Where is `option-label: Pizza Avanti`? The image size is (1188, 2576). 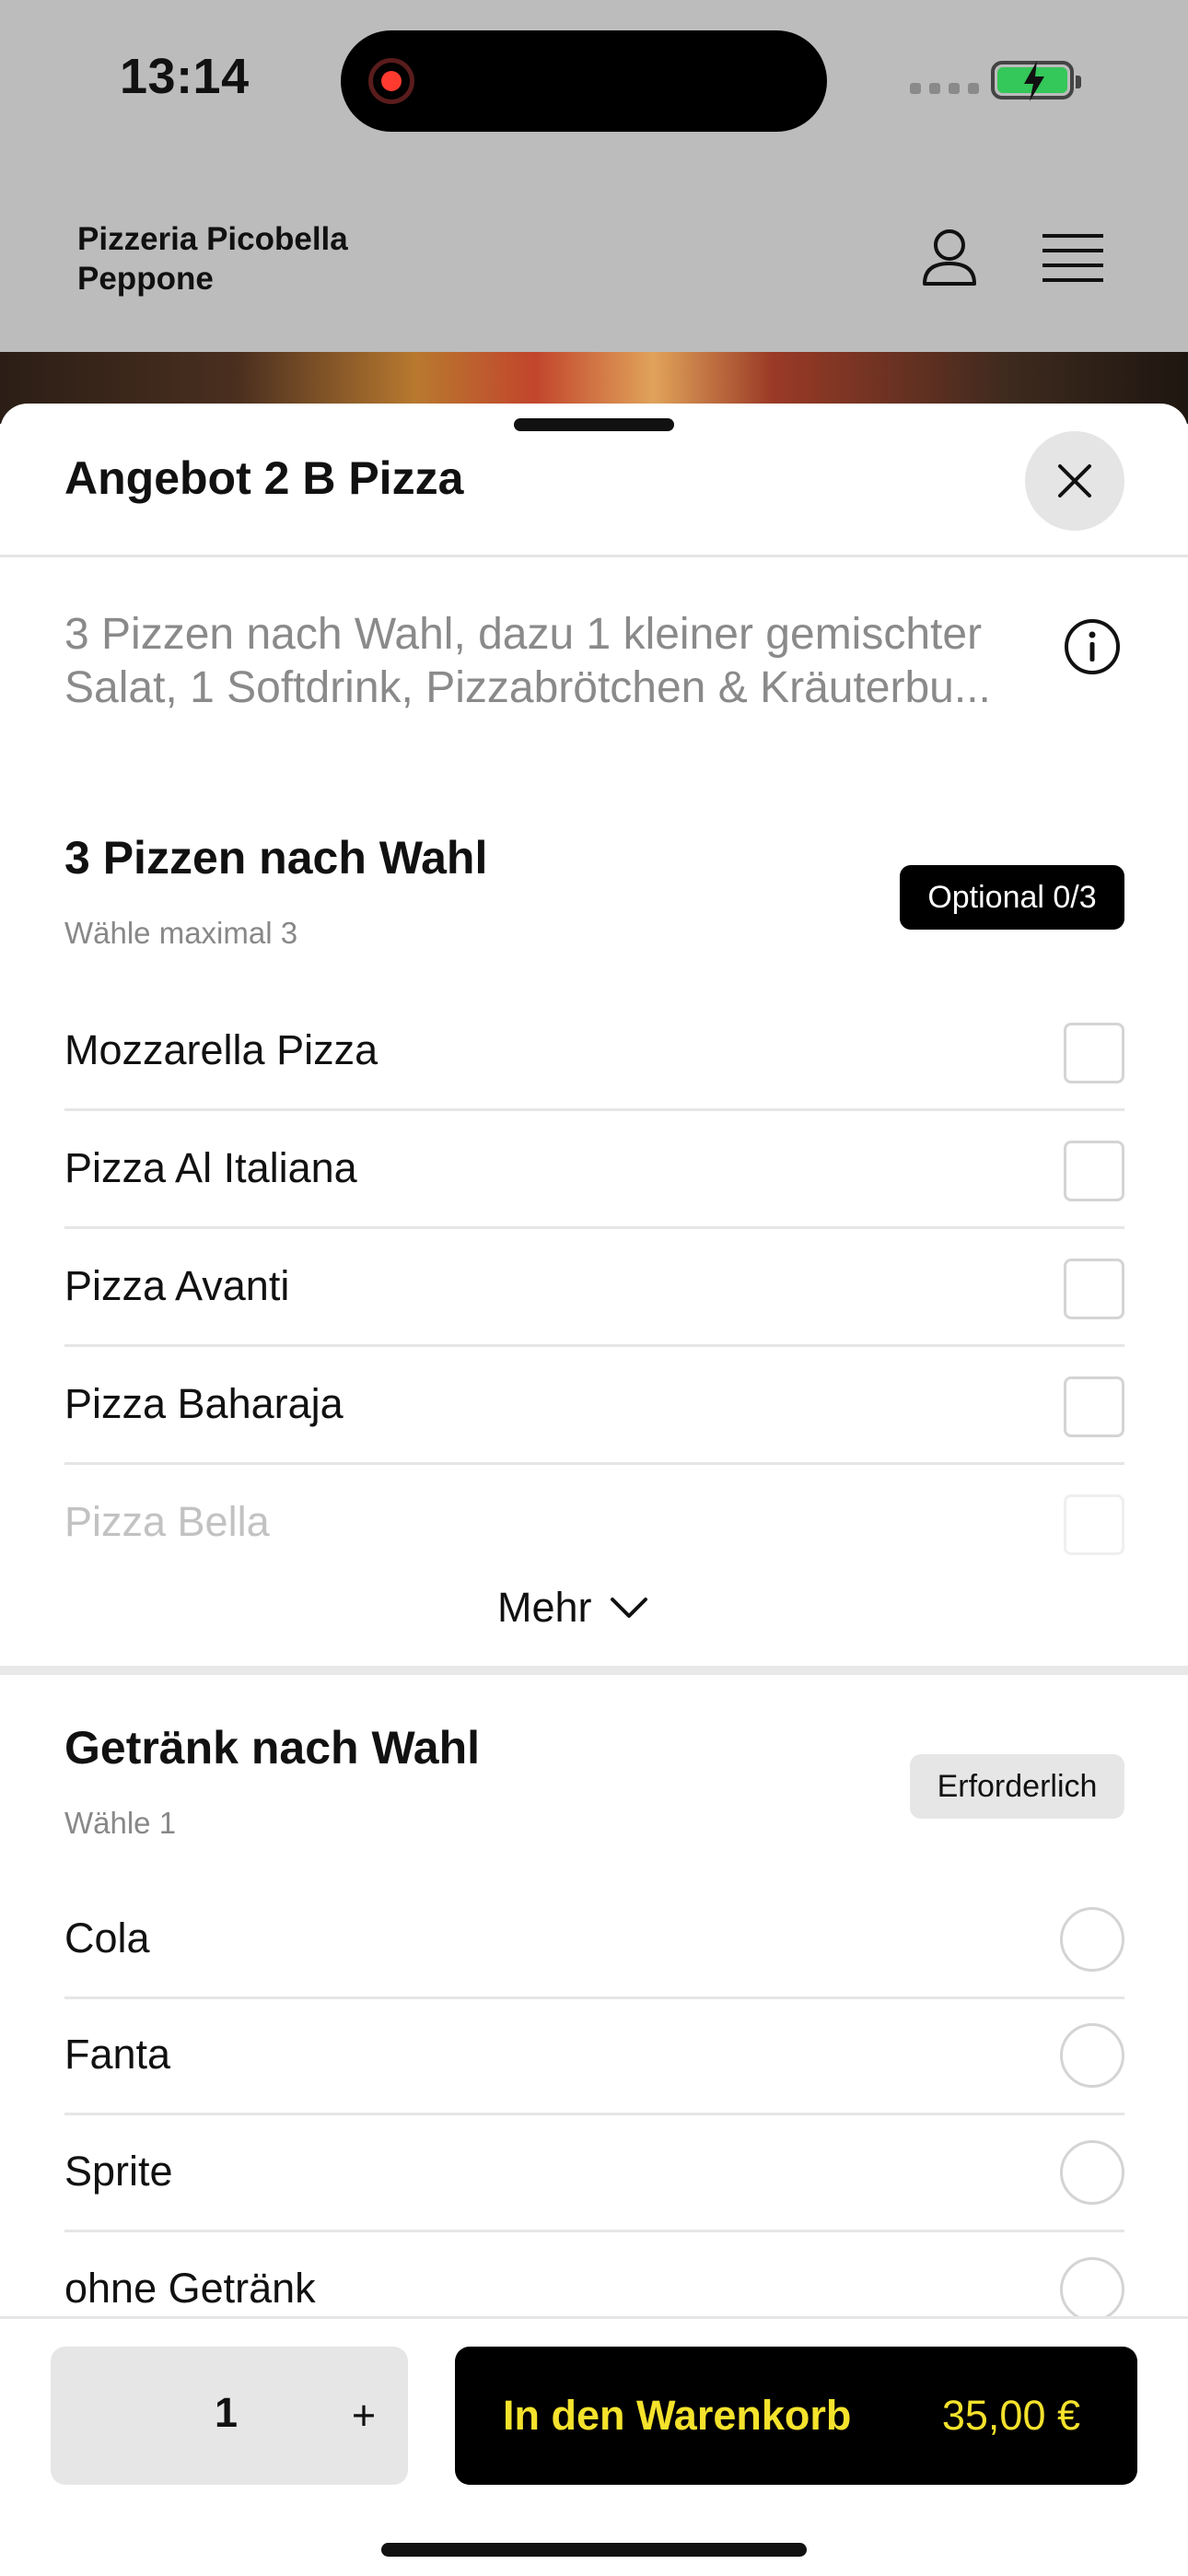 option-label: Pizza Avanti is located at coordinates (177, 1285).